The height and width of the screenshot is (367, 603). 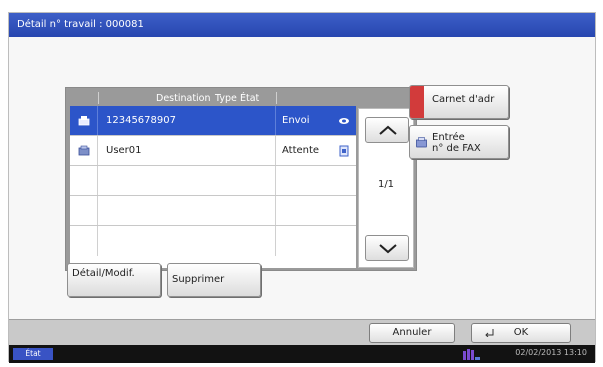 I want to click on waiting-icon, so click(x=344, y=151).